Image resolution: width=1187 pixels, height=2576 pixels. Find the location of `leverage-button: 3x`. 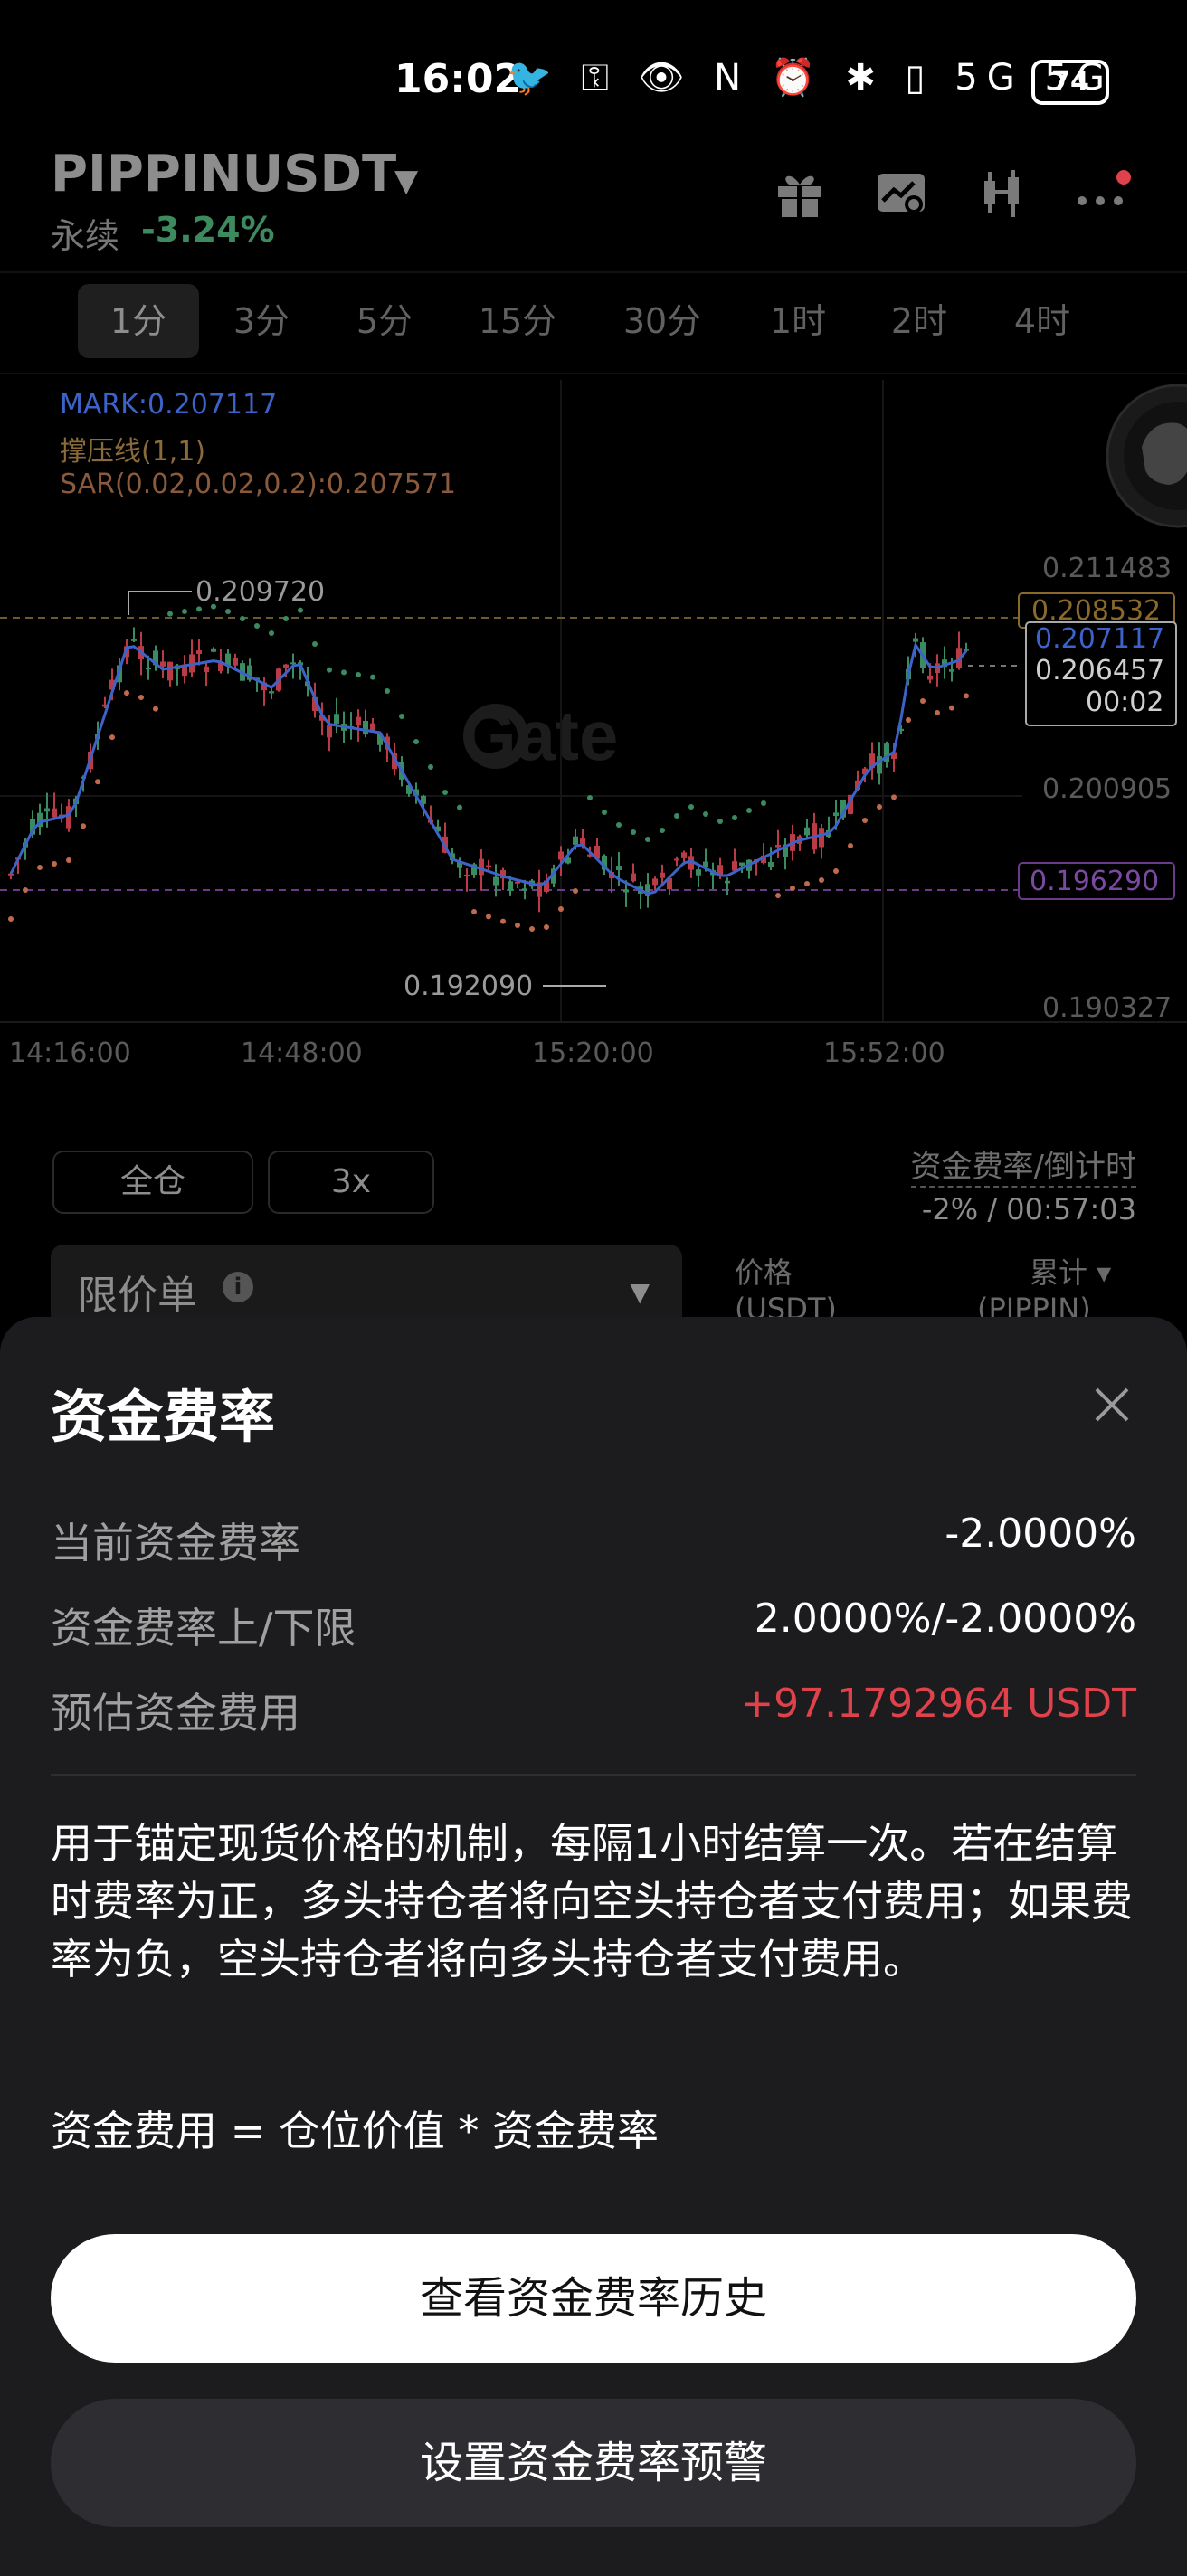

leverage-button: 3x is located at coordinates (351, 1182).